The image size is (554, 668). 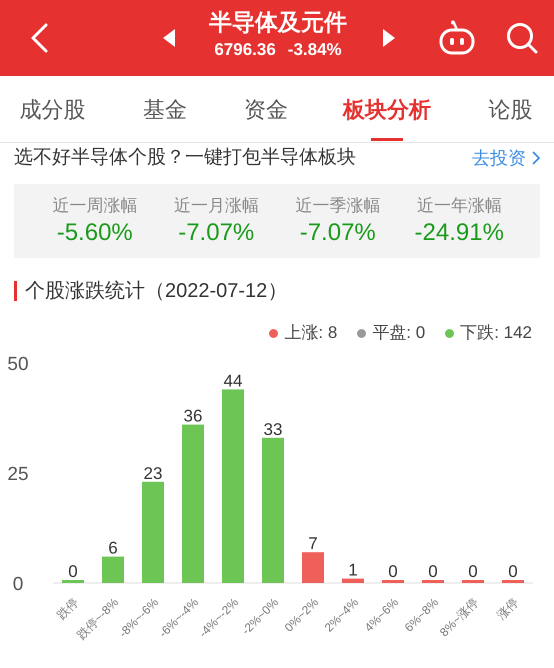 What do you see at coordinates (508, 608) in the screenshot?
I see `category-label: 涨停` at bounding box center [508, 608].